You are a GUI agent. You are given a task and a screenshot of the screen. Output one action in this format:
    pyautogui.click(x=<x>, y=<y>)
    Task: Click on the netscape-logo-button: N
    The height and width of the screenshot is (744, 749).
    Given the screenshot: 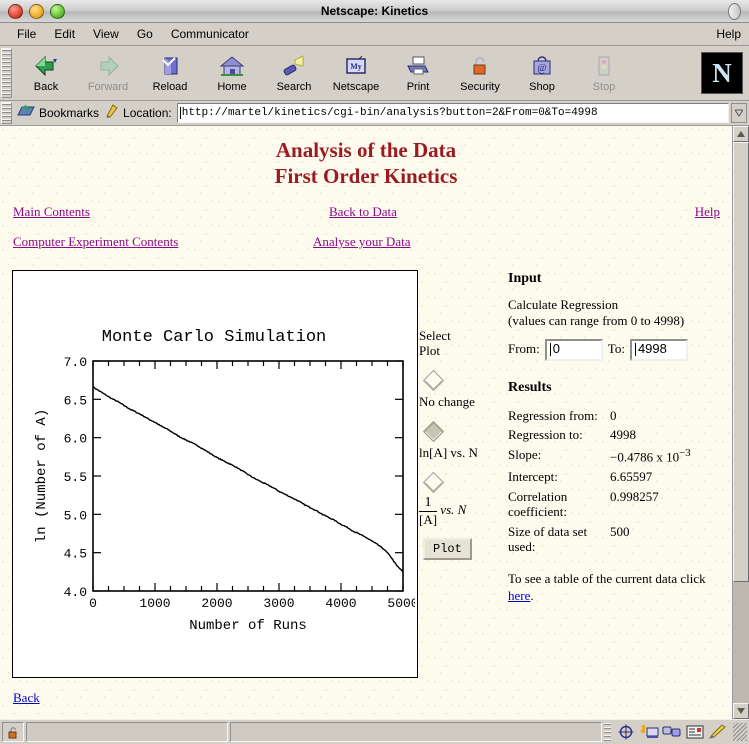 What is the action you would take?
    pyautogui.click(x=722, y=73)
    